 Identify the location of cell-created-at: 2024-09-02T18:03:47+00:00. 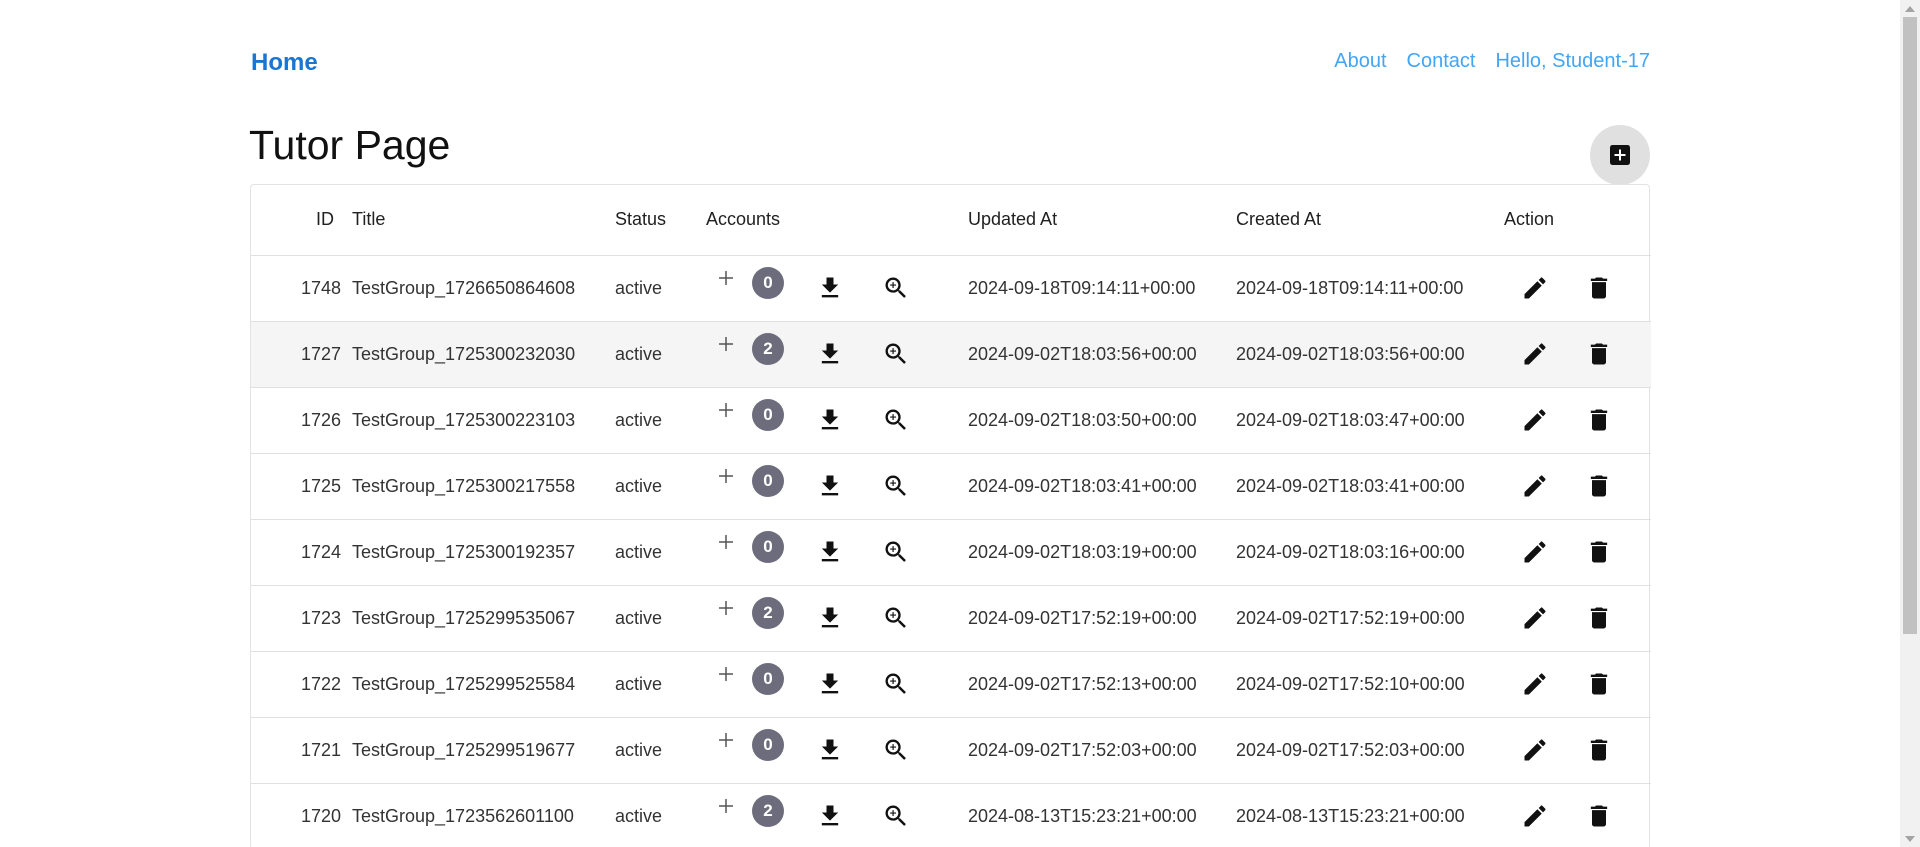
(1370, 420).